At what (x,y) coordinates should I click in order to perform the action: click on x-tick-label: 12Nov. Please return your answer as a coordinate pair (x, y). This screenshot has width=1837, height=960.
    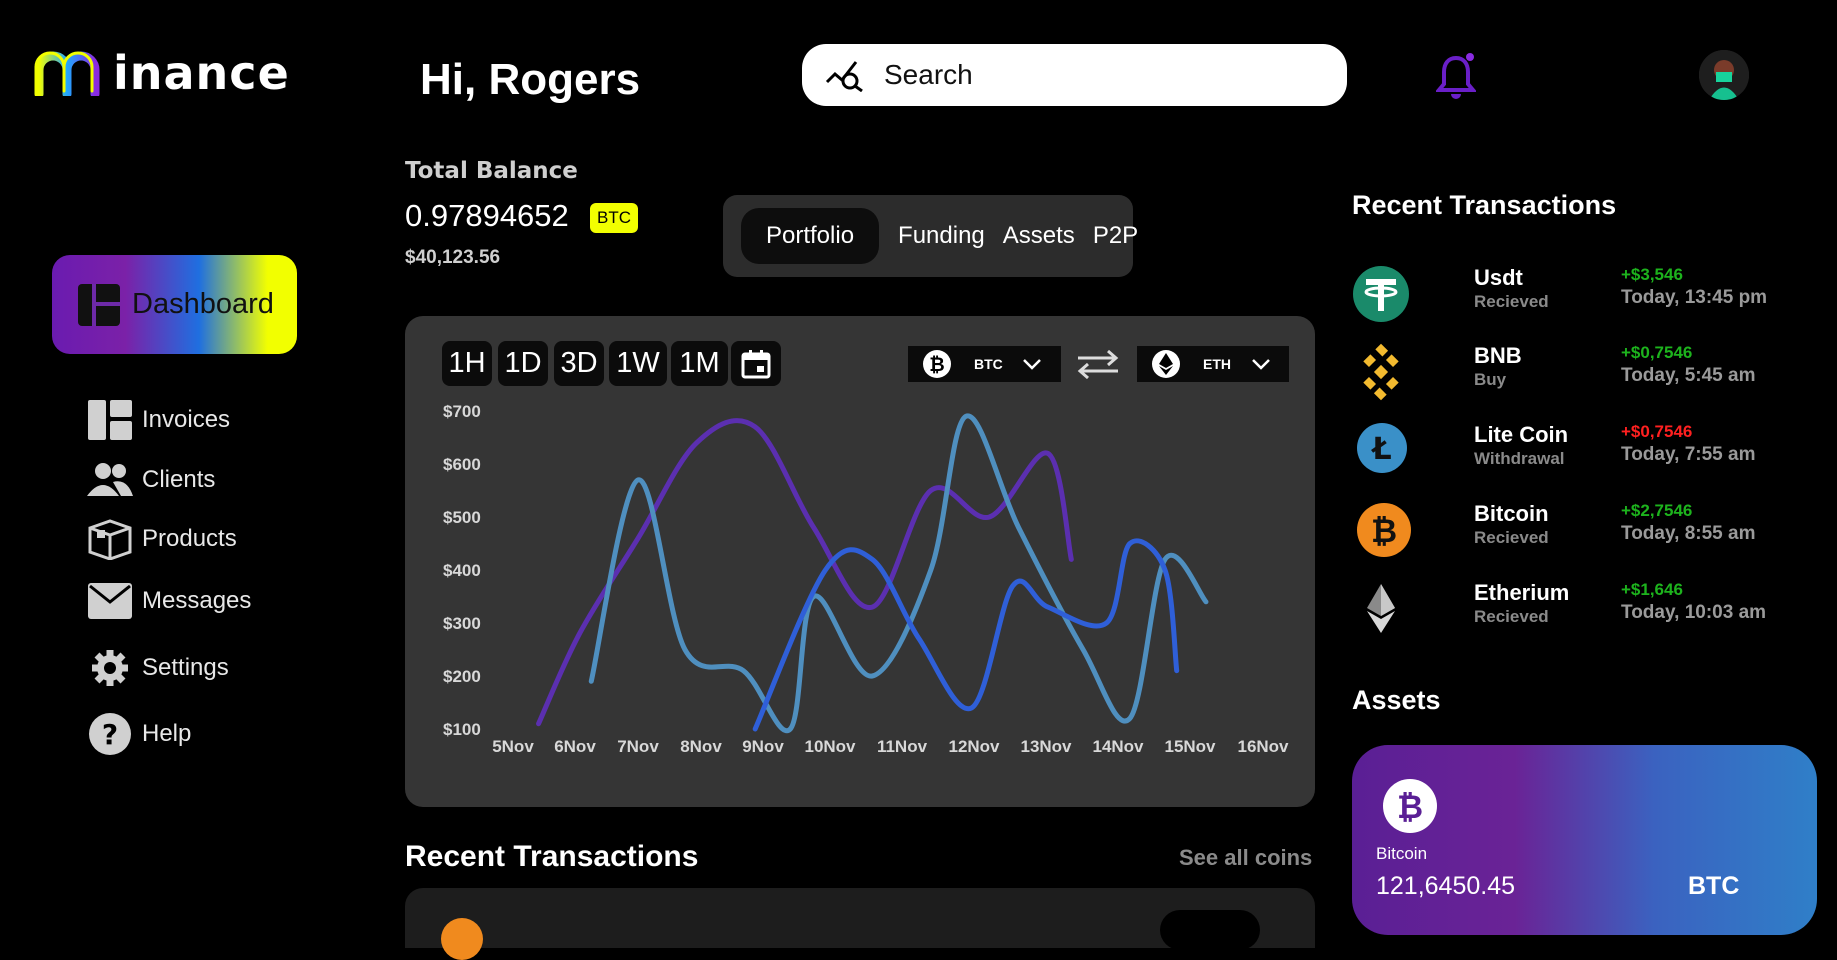
    Looking at the image, I should click on (974, 746).